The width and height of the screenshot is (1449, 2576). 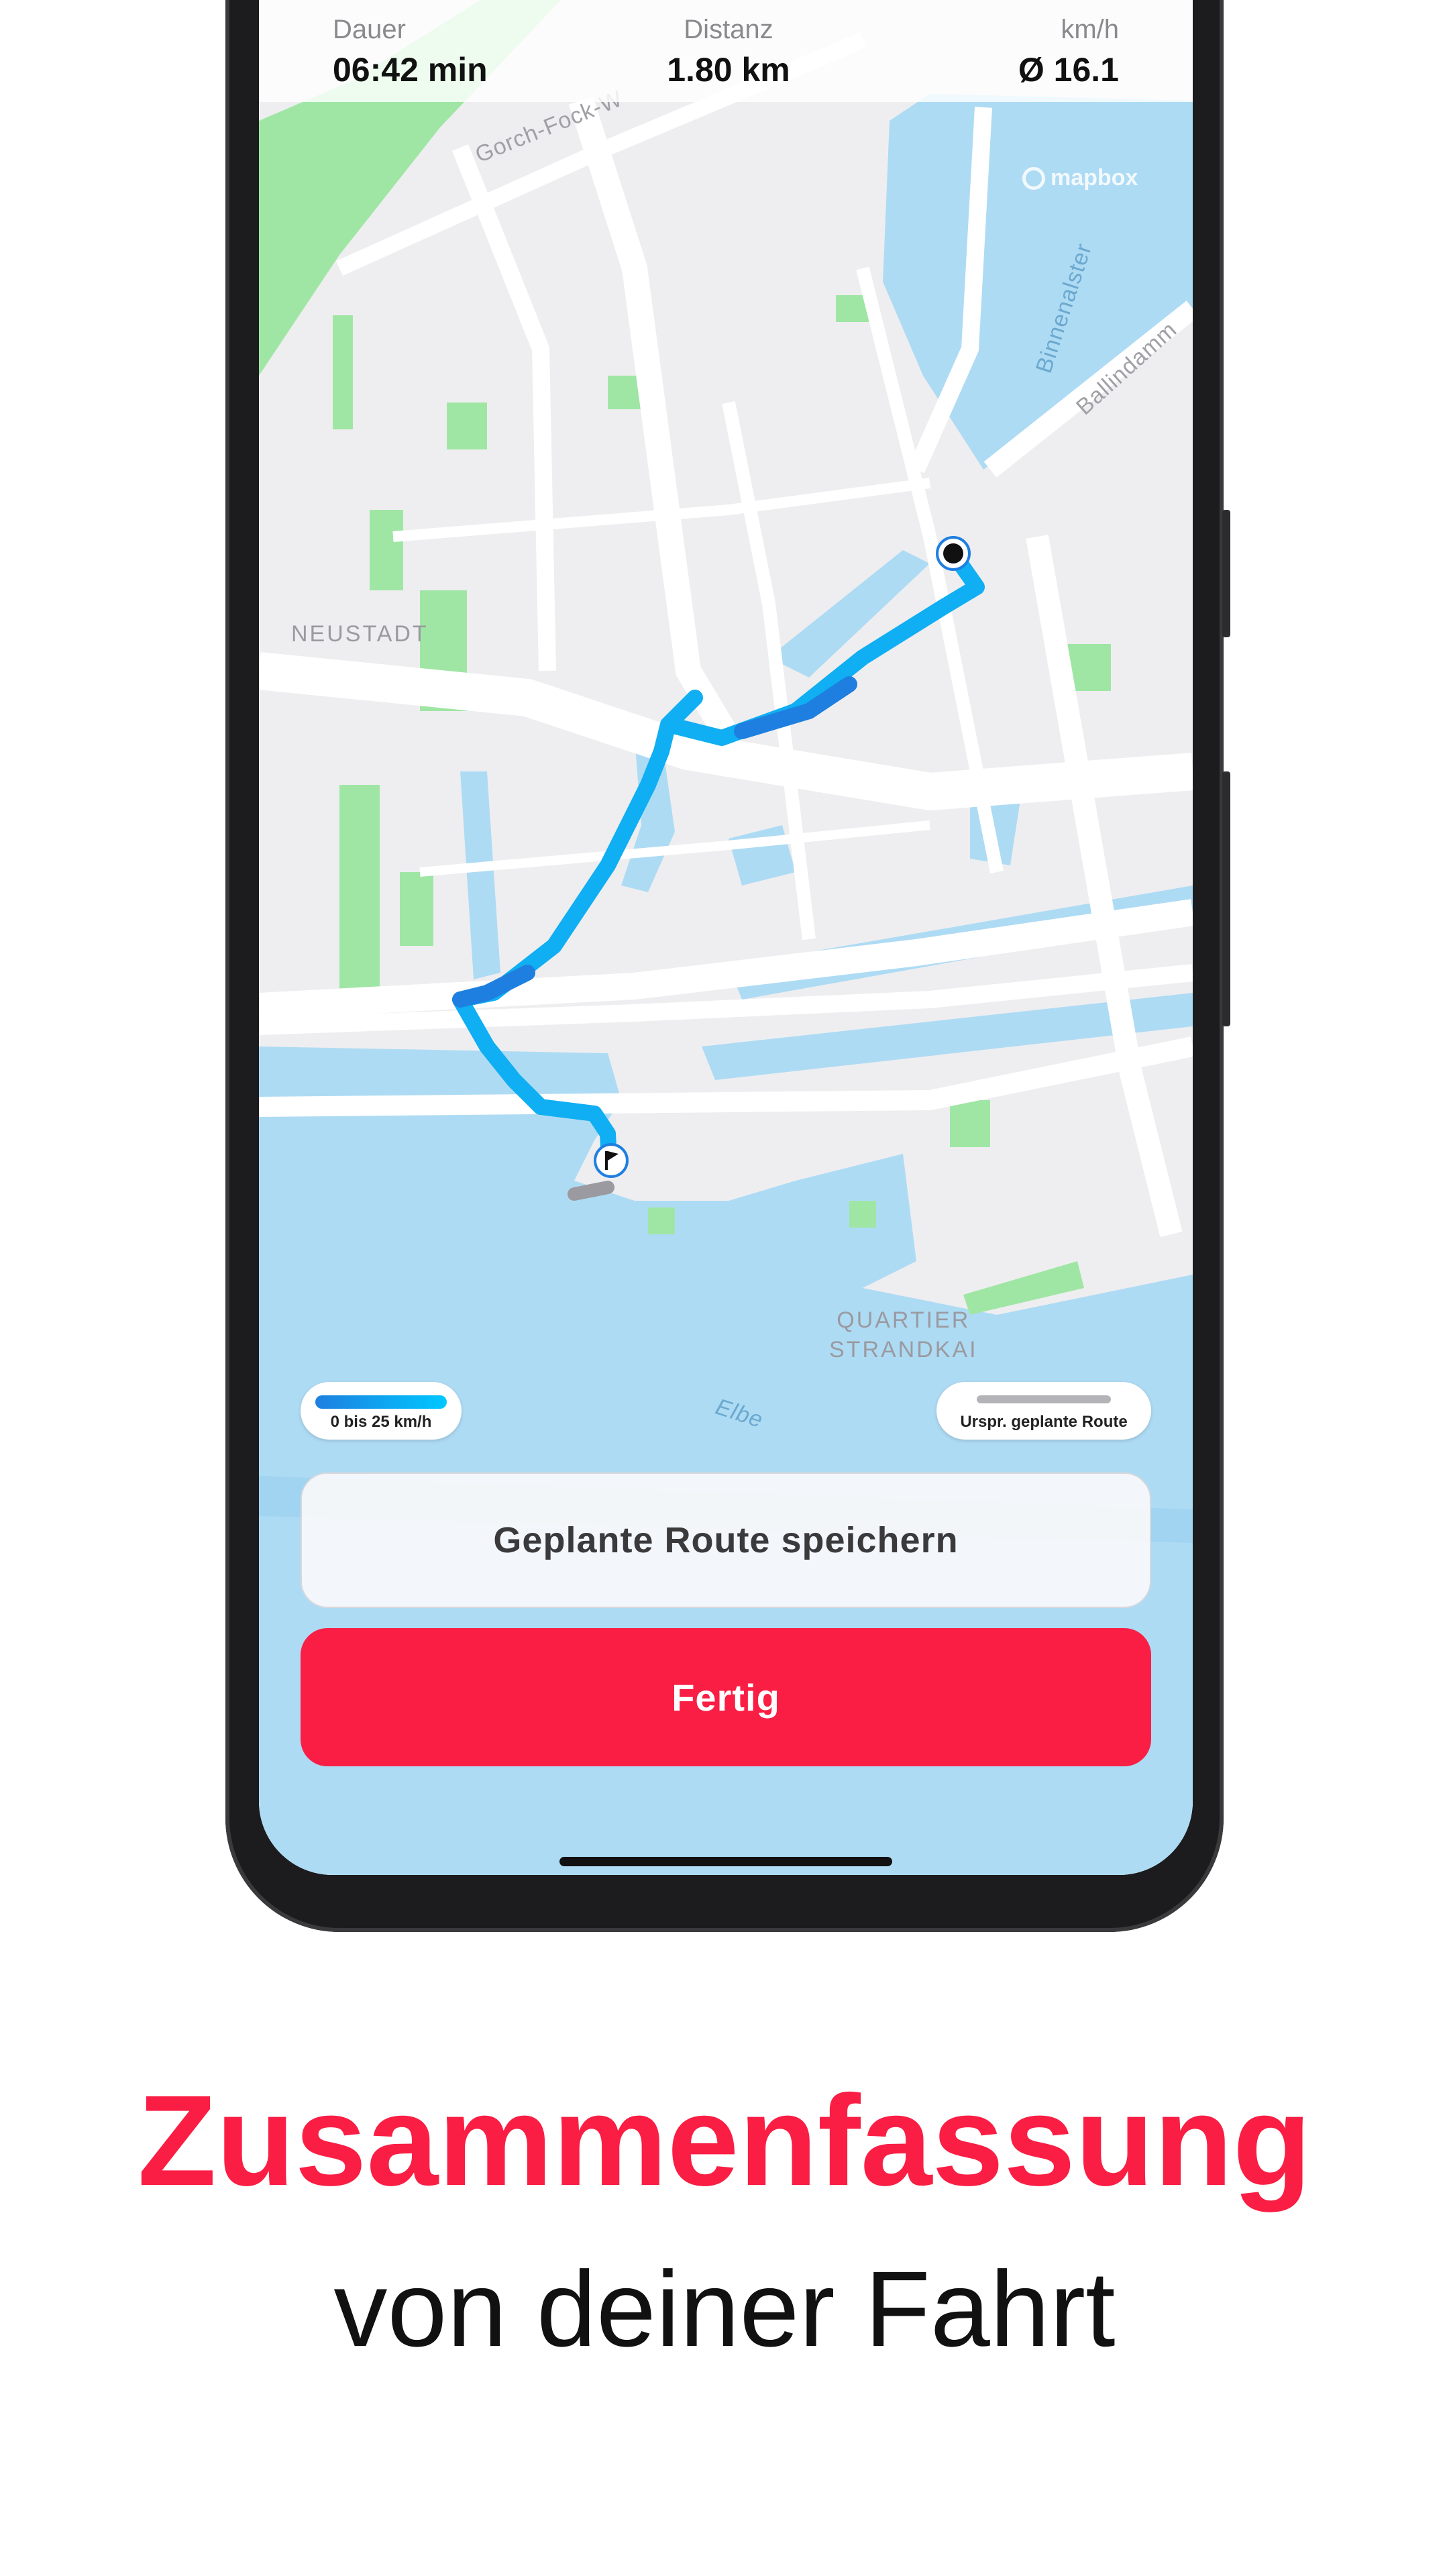 What do you see at coordinates (1226, 898) in the screenshot?
I see `power-button` at bounding box center [1226, 898].